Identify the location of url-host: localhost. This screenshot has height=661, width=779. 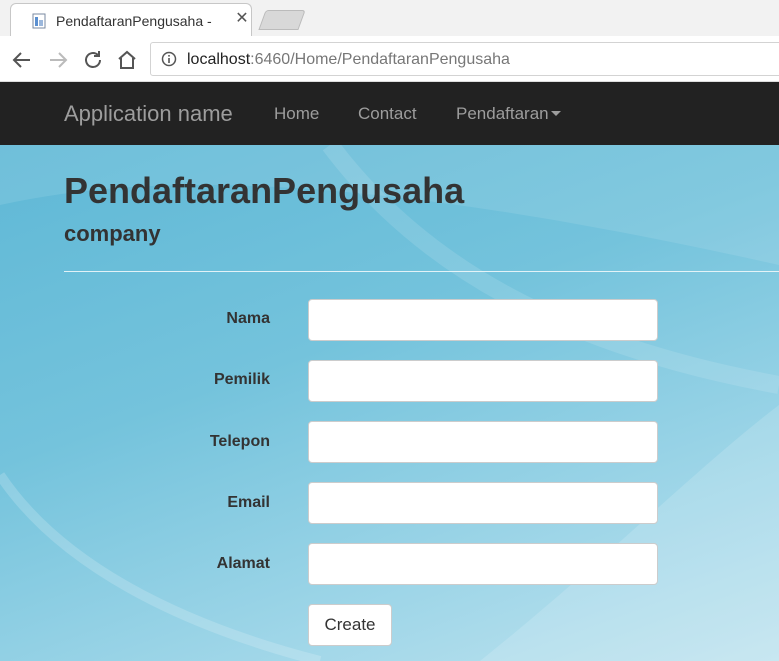
(219, 59).